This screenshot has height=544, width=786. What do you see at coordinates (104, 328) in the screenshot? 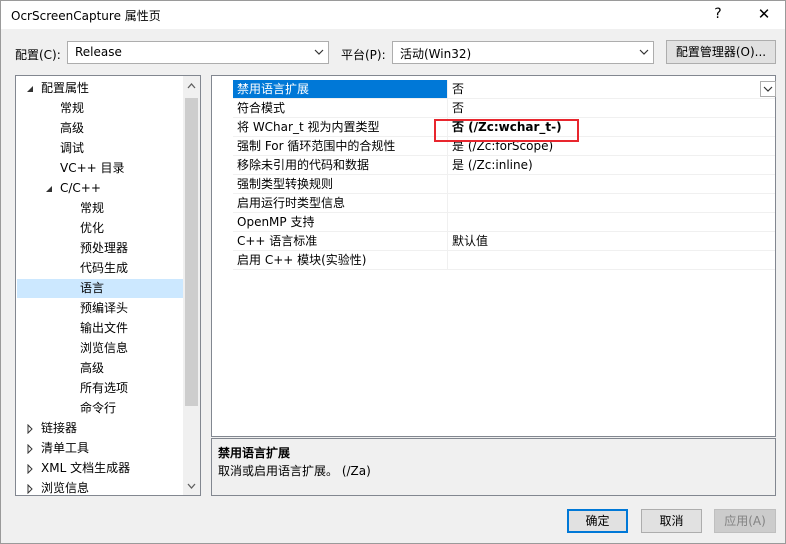
I see `tree-item-label: 输出文件` at bounding box center [104, 328].